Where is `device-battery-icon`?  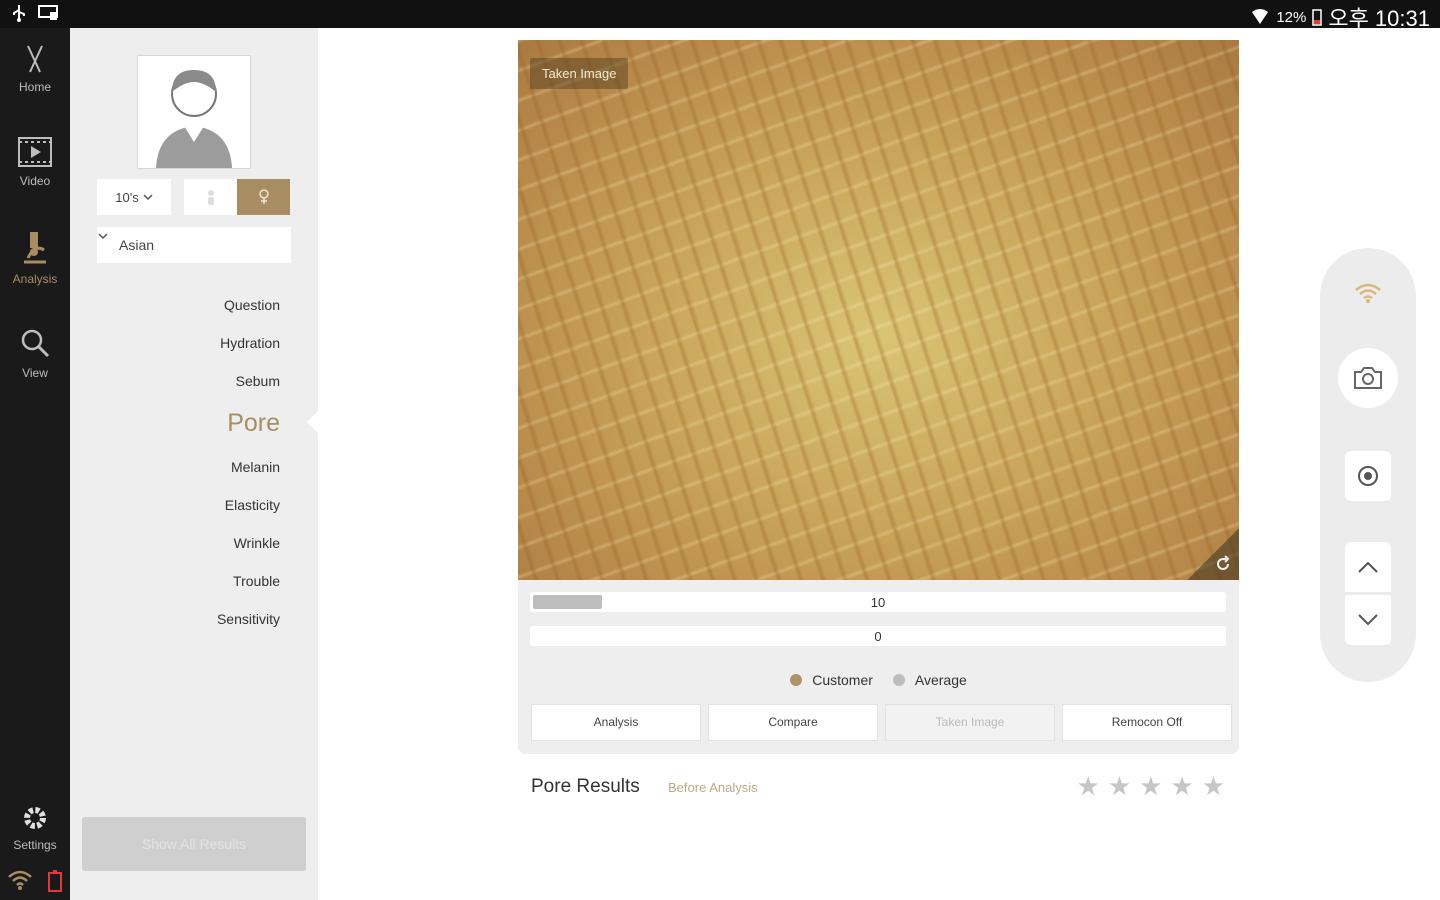
device-battery-icon is located at coordinates (55, 881).